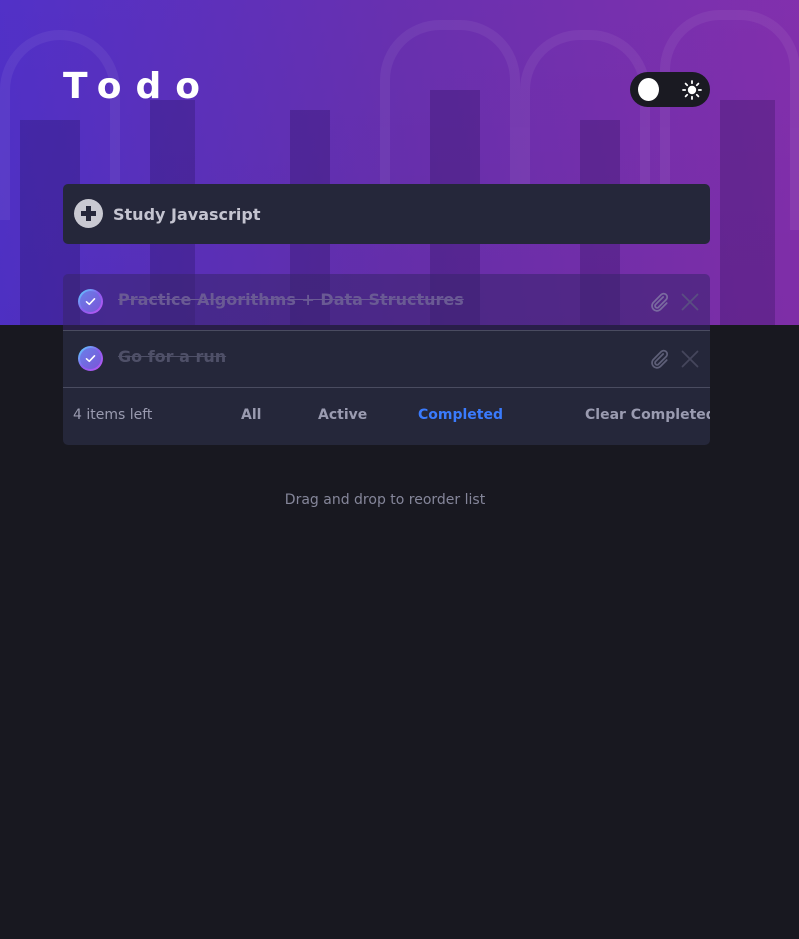 Image resolution: width=799 pixels, height=939 pixels. Describe the element at coordinates (139, 86) in the screenshot. I see `app-title: Todo` at that location.